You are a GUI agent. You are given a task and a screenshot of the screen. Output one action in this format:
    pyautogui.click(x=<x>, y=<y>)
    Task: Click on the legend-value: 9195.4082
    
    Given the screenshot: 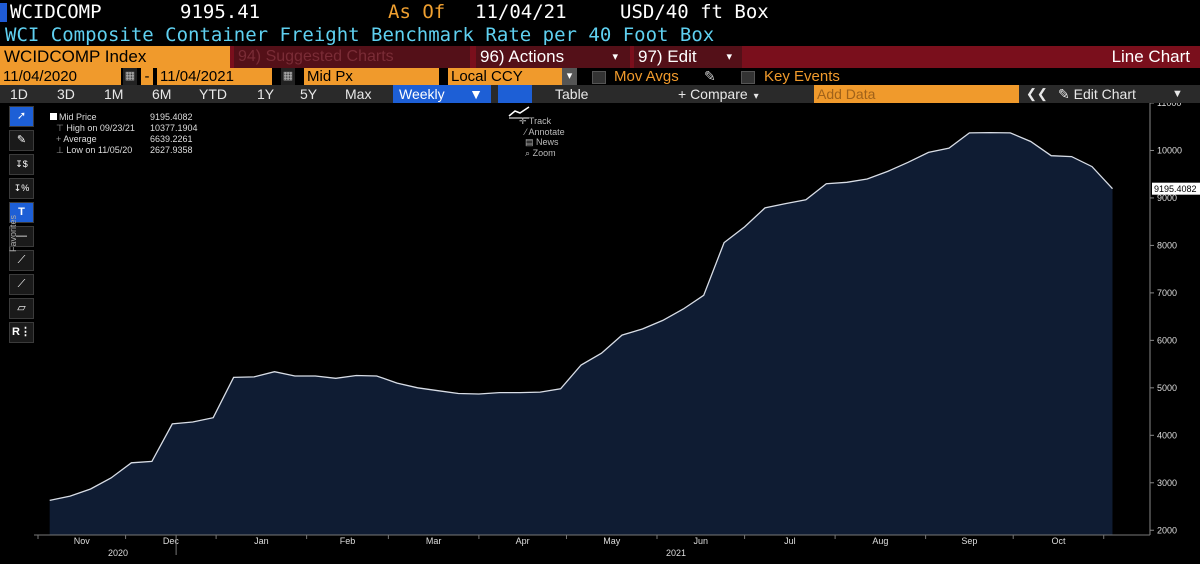 What is the action you would take?
    pyautogui.click(x=171, y=117)
    